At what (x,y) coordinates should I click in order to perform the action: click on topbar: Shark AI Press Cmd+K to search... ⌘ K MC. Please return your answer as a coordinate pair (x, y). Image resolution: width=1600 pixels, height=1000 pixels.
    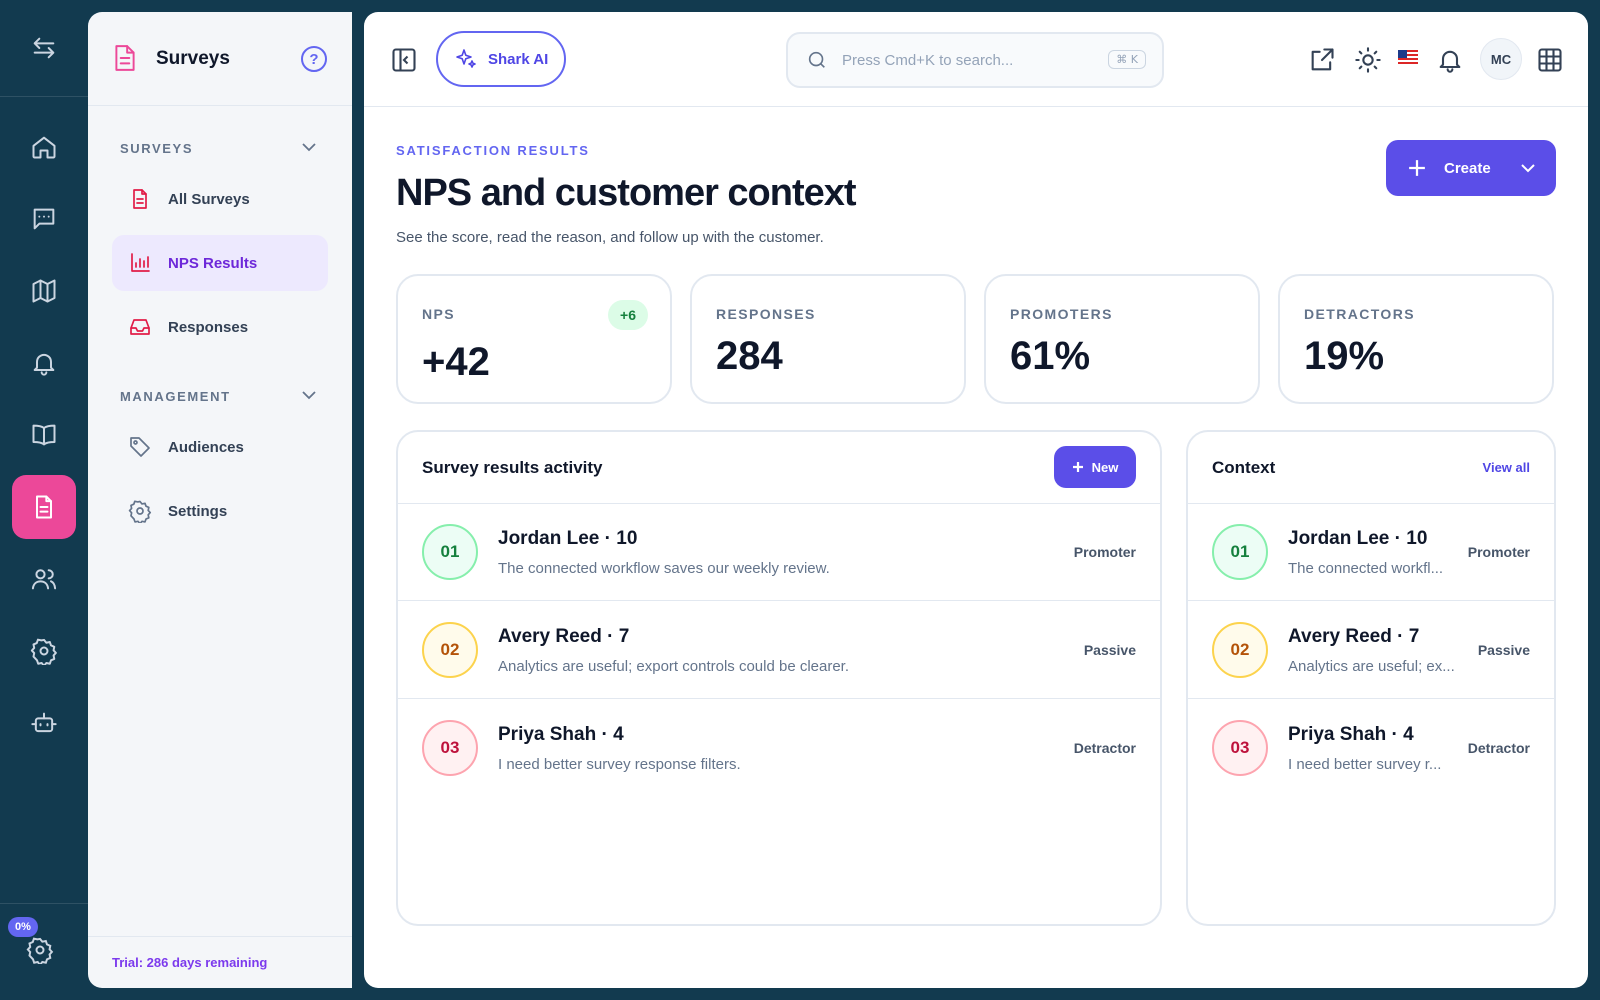
    Looking at the image, I should click on (976, 59).